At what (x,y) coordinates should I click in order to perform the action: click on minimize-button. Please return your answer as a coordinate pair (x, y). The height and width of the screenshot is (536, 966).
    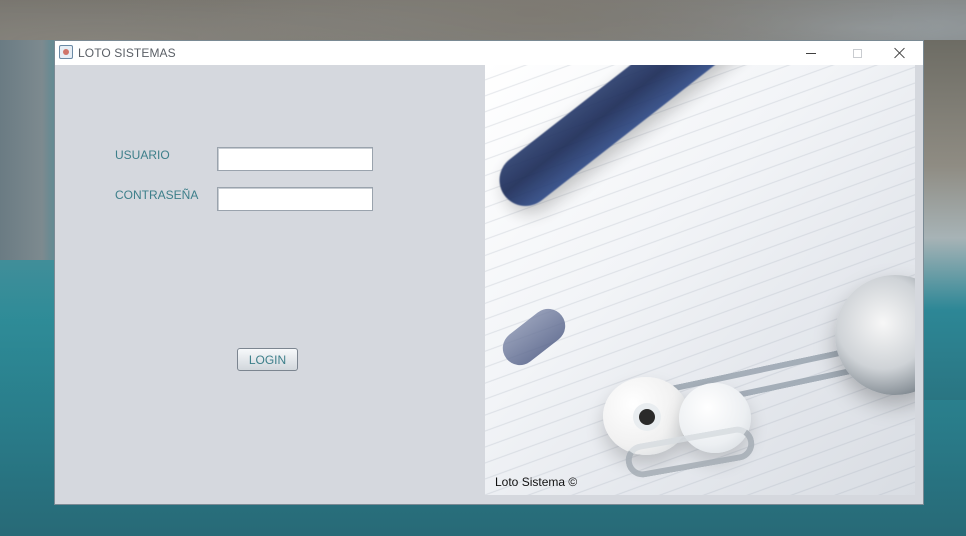
    Looking at the image, I should click on (811, 53).